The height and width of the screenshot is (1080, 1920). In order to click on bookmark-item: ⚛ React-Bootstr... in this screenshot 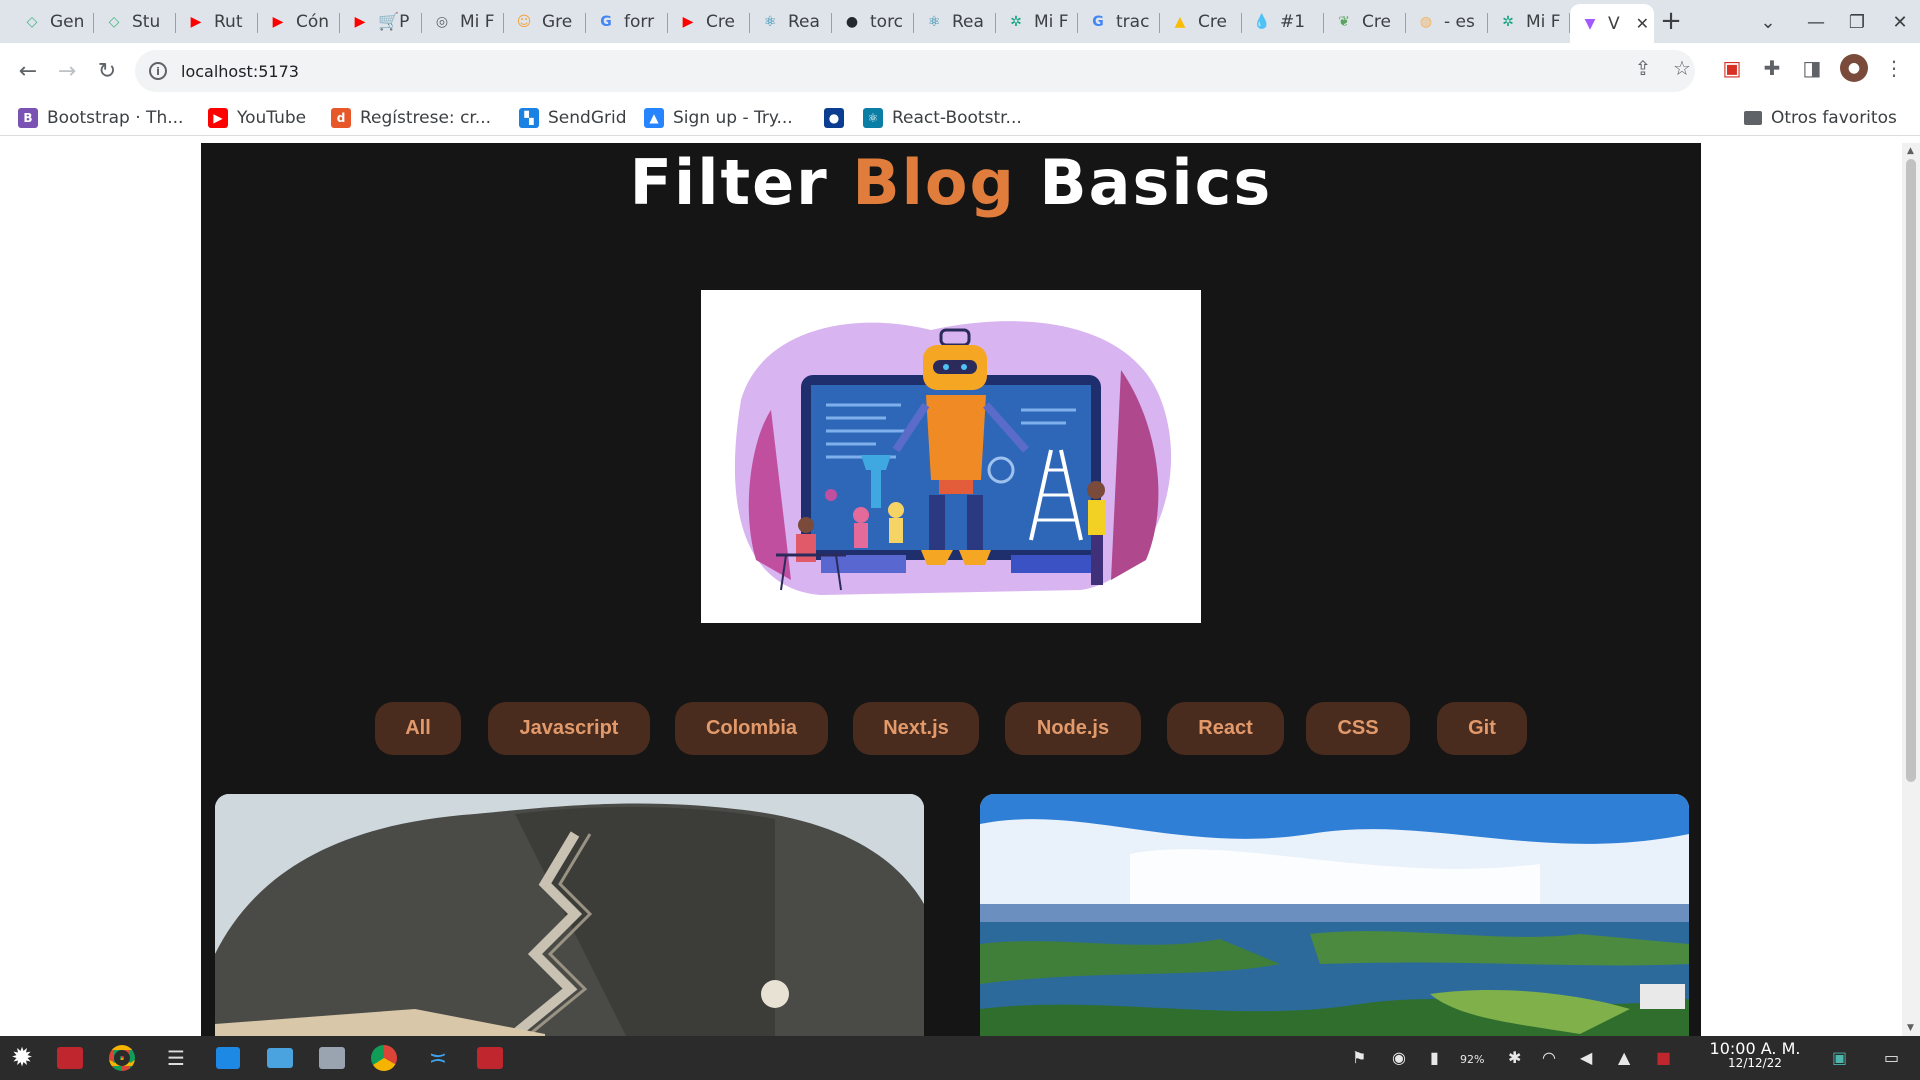, I will do `click(942, 118)`.